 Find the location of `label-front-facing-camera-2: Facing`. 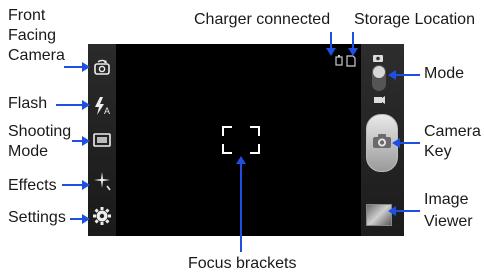

label-front-facing-camera-2: Facing is located at coordinates (32, 35).